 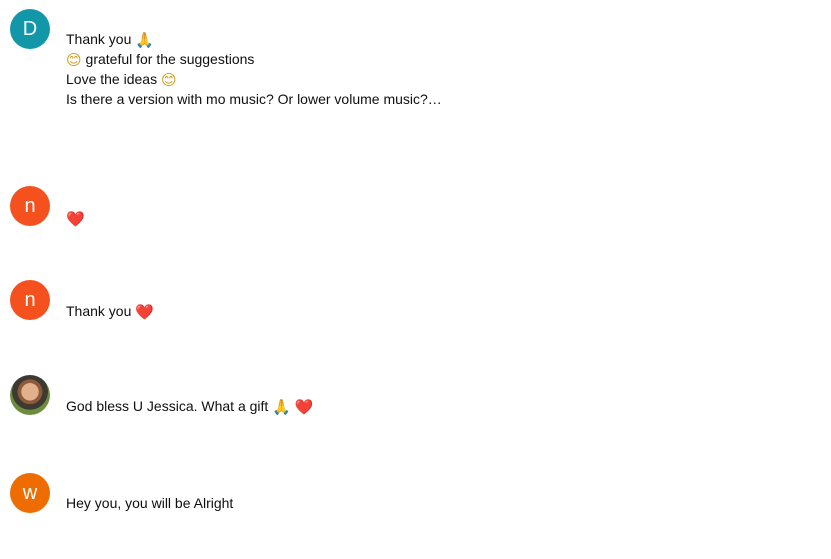 I want to click on comment-line: Hey you, you will be Alright, so click(x=426, y=503).